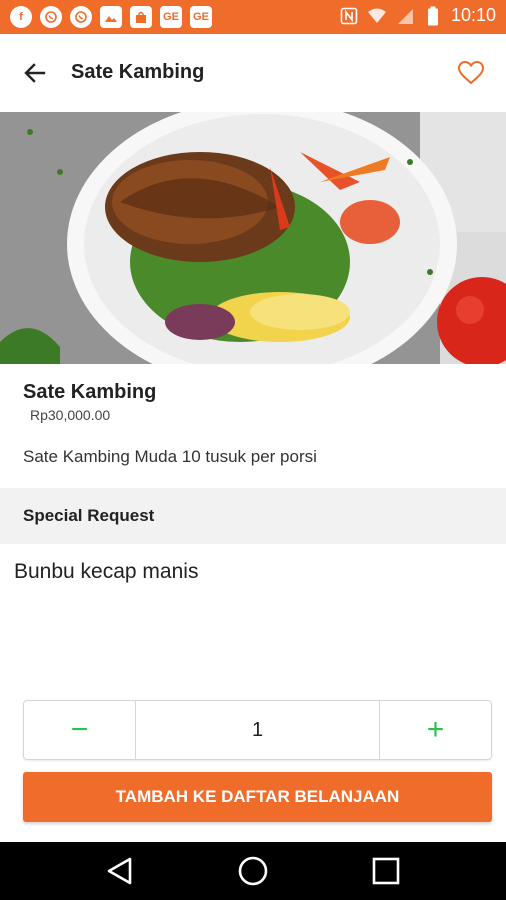 This screenshot has width=506, height=900. I want to click on quantity-stepper: − 1 +, so click(257, 730).